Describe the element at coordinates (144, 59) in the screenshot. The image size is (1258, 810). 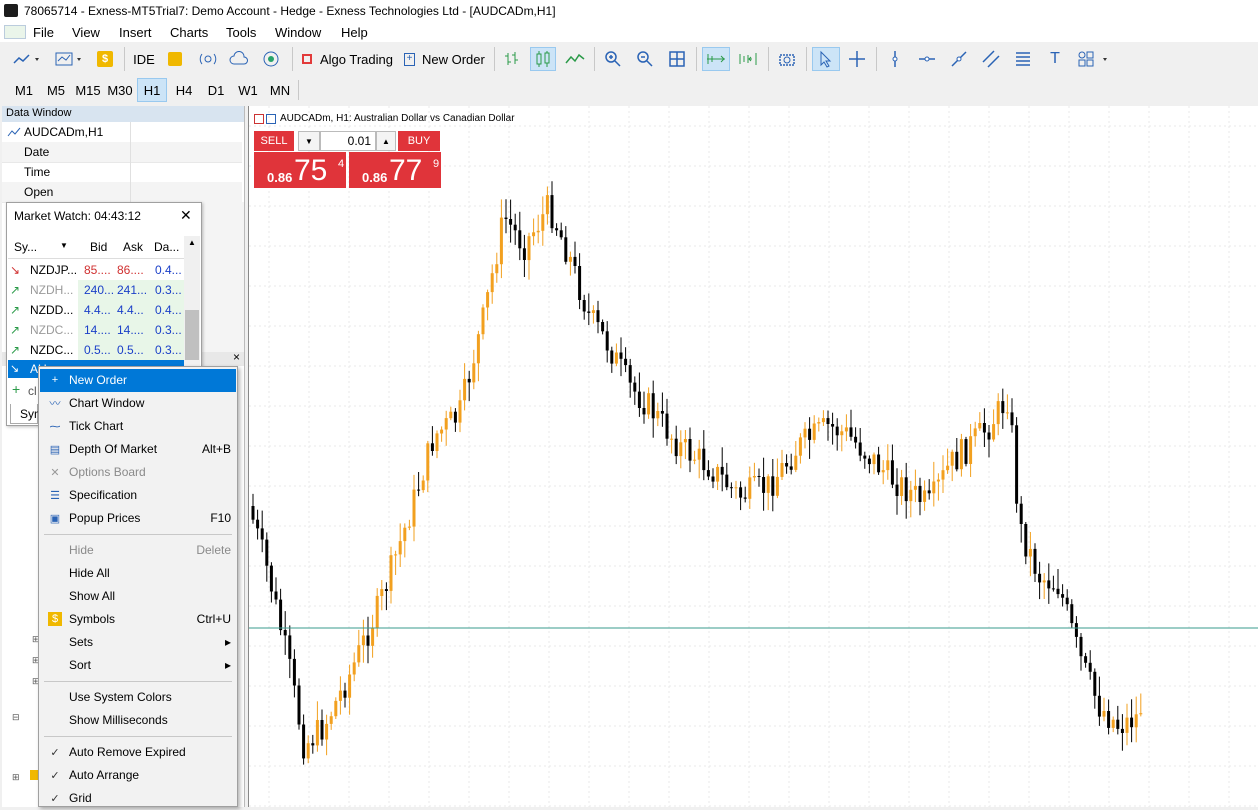
I see `ide-button: IDE` at that location.